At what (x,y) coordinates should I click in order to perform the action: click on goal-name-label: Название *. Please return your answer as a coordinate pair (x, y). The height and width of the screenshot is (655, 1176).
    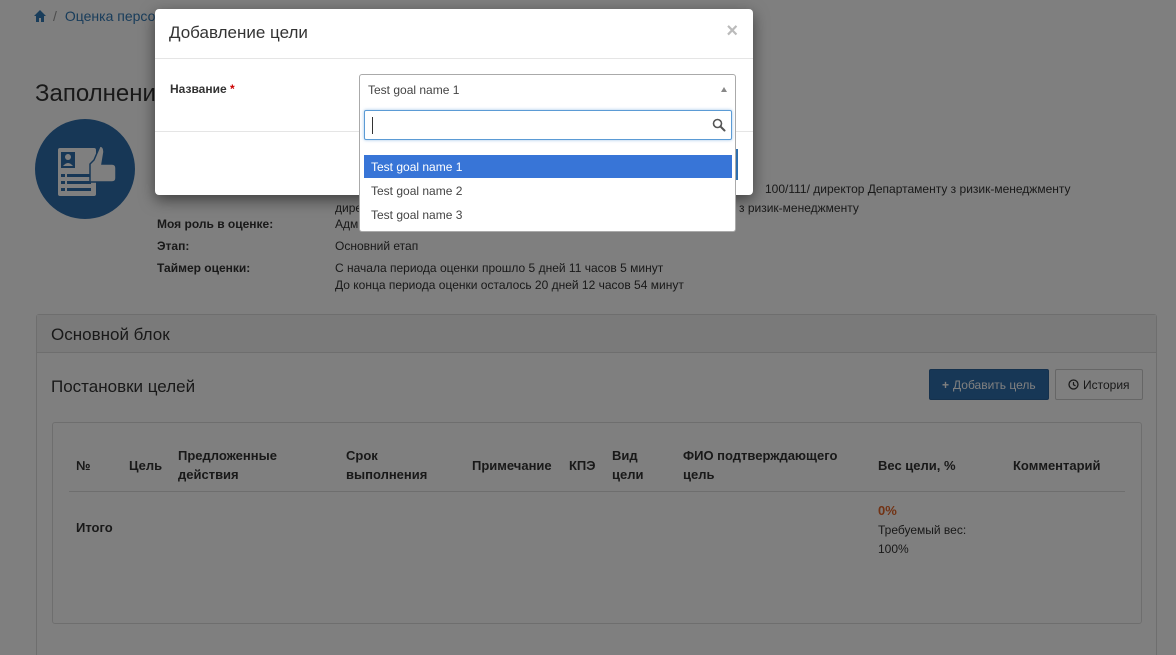
    Looking at the image, I should click on (202, 89).